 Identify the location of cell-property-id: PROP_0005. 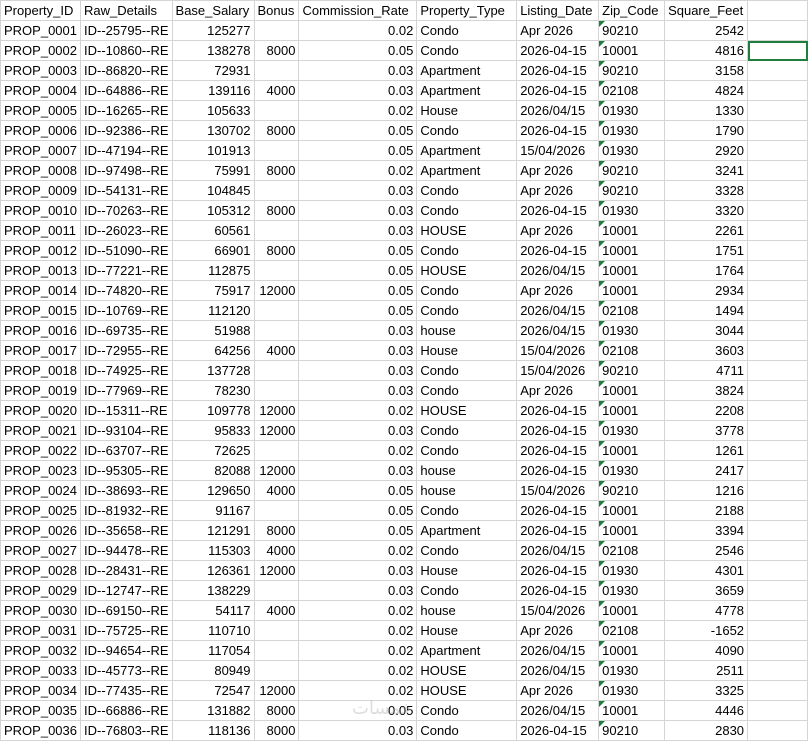
(40, 110).